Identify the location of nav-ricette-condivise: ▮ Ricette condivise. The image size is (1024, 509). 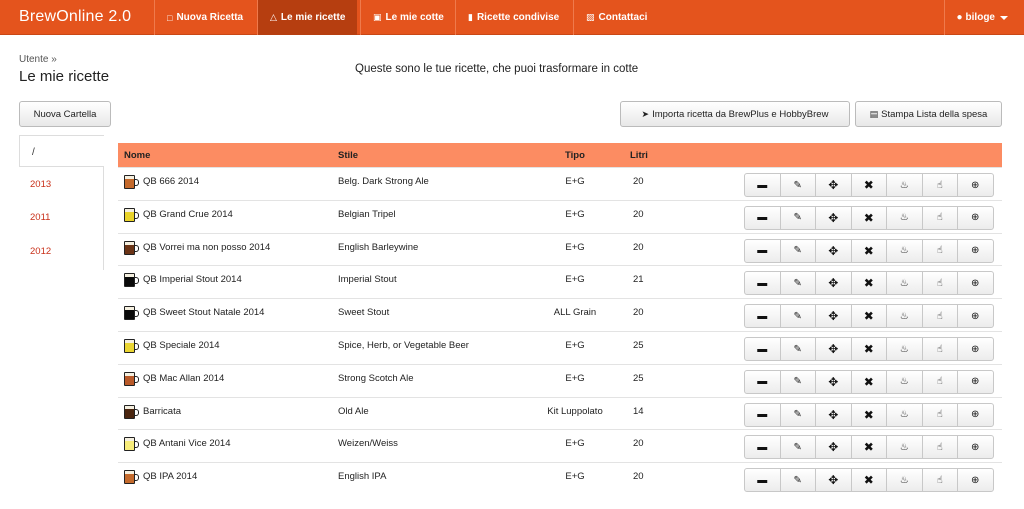
(513, 17).